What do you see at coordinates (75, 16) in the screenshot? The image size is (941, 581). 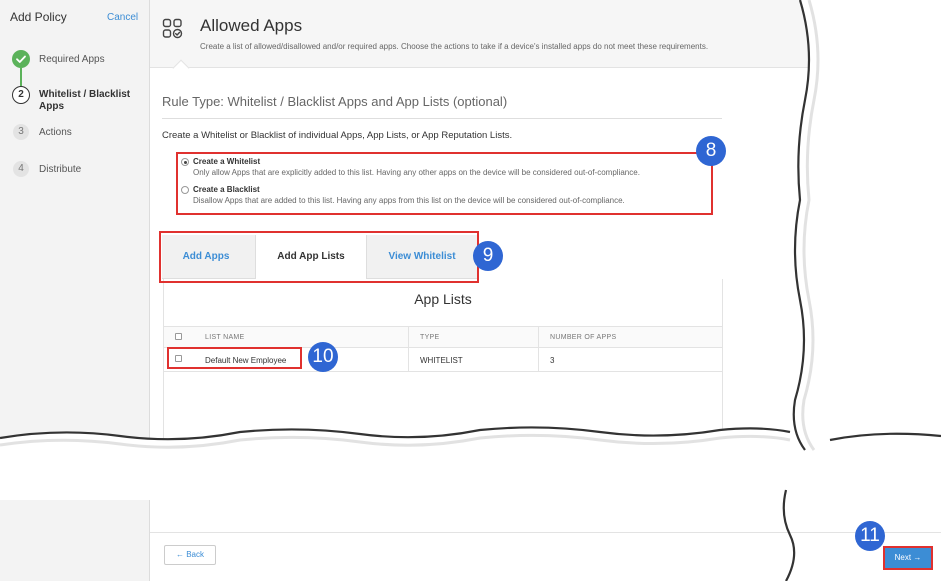 I see `sidebar-header: Add Policy Cancel` at bounding box center [75, 16].